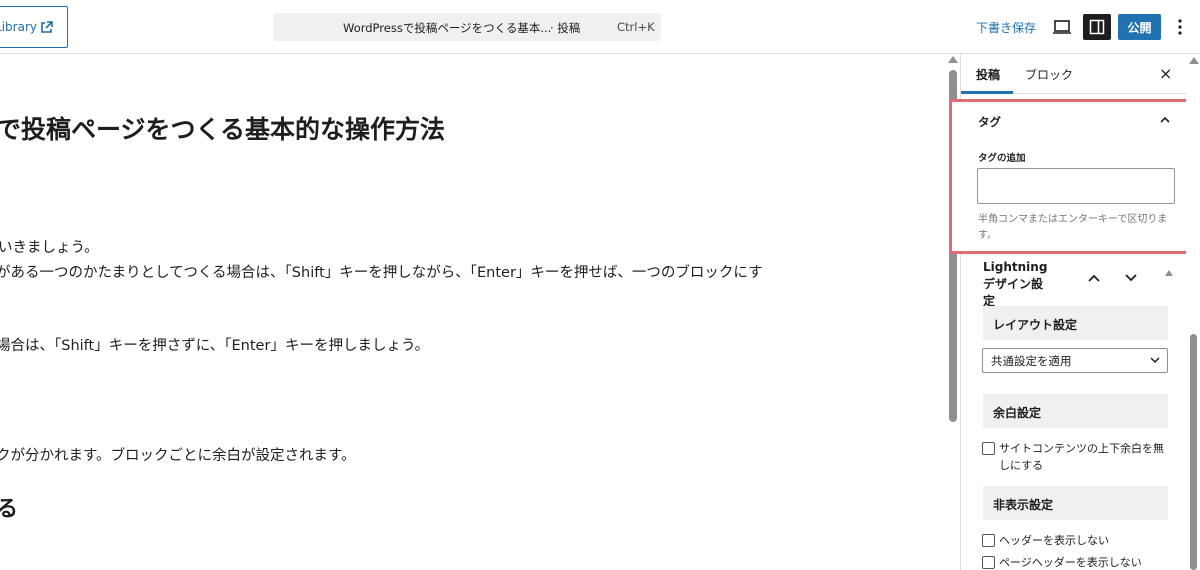  Describe the element at coordinates (1006, 27) in the screenshot. I see `save-draft-button: 下書き保存` at that location.